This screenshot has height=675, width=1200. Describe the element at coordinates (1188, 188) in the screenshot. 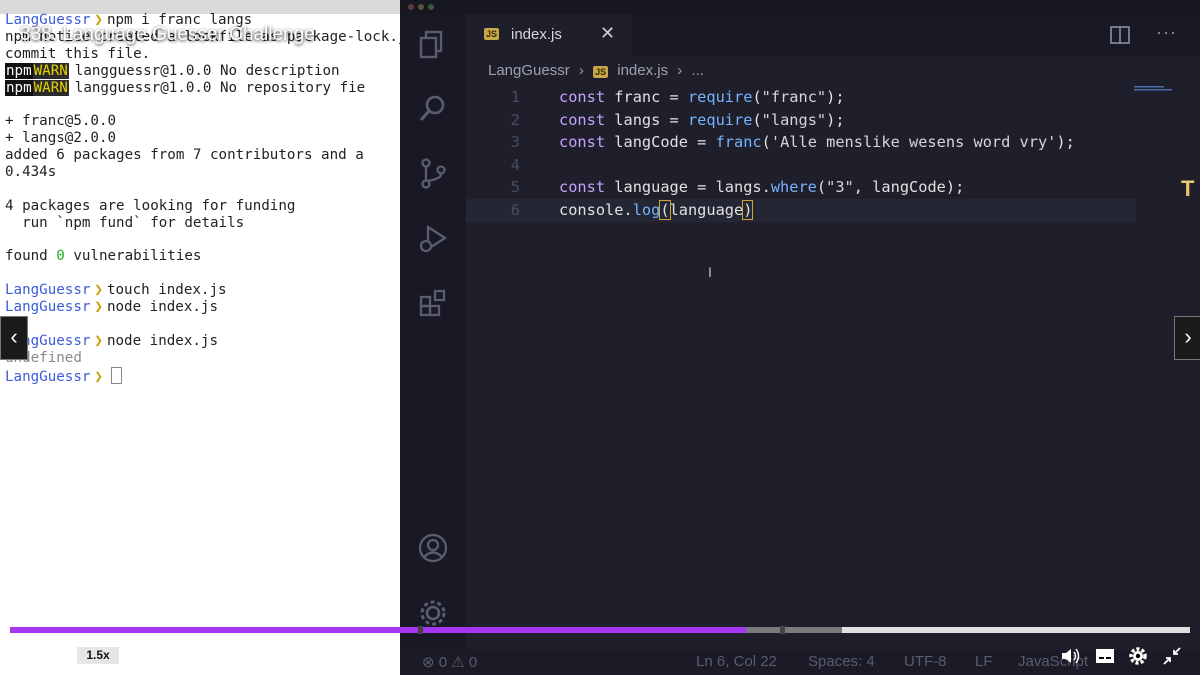

I see `text-cursor-marker: T` at that location.